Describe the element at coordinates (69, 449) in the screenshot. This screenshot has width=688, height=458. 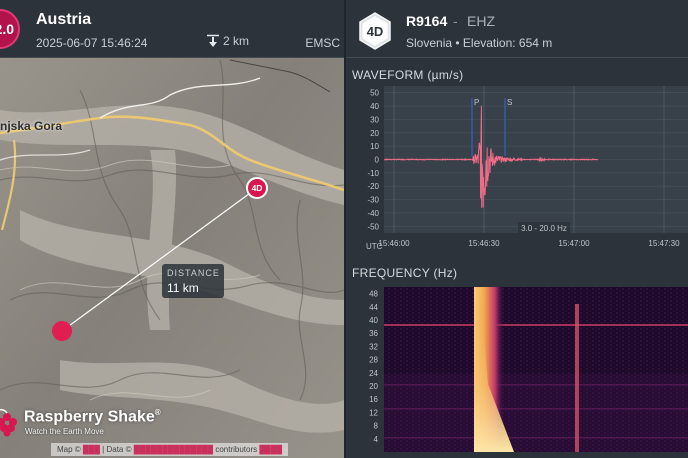
I see `attribution-map: Map ©` at that location.